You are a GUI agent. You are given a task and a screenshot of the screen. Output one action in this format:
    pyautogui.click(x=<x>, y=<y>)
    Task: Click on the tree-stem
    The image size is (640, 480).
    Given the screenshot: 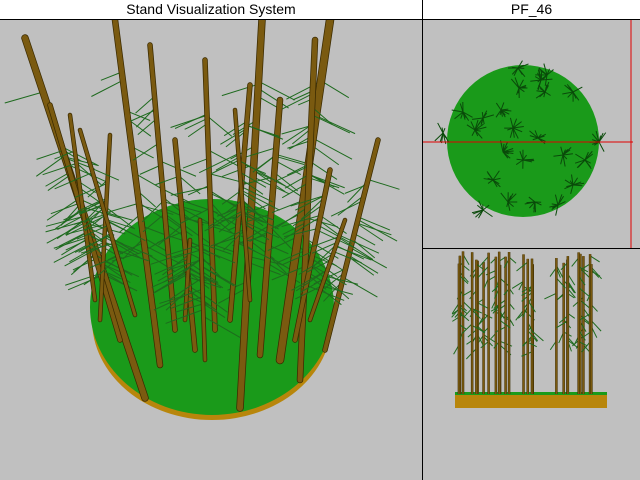 What is the action you would take?
    pyautogui.click(x=351, y=245)
    